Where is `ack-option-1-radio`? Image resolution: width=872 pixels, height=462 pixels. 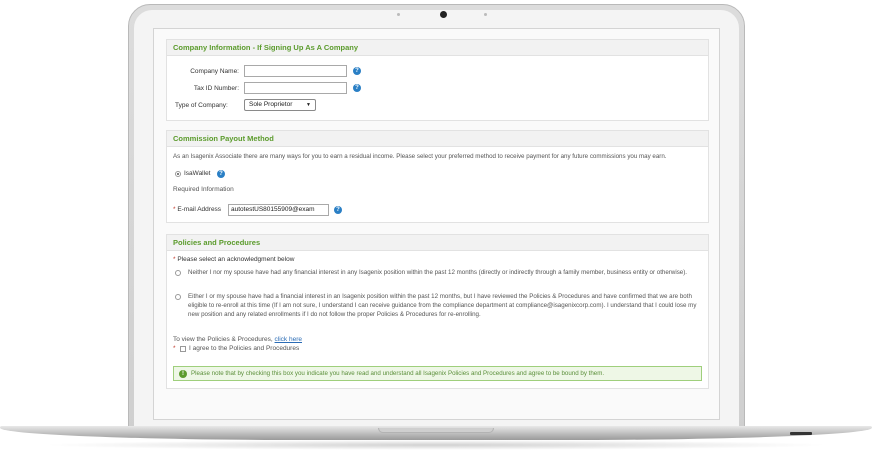
ack-option-1-radio is located at coordinates (178, 273).